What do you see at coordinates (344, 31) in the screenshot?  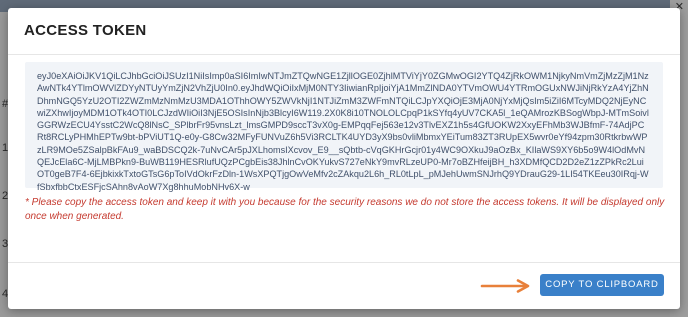 I see `modal-header: ACCESS TOKEN` at bounding box center [344, 31].